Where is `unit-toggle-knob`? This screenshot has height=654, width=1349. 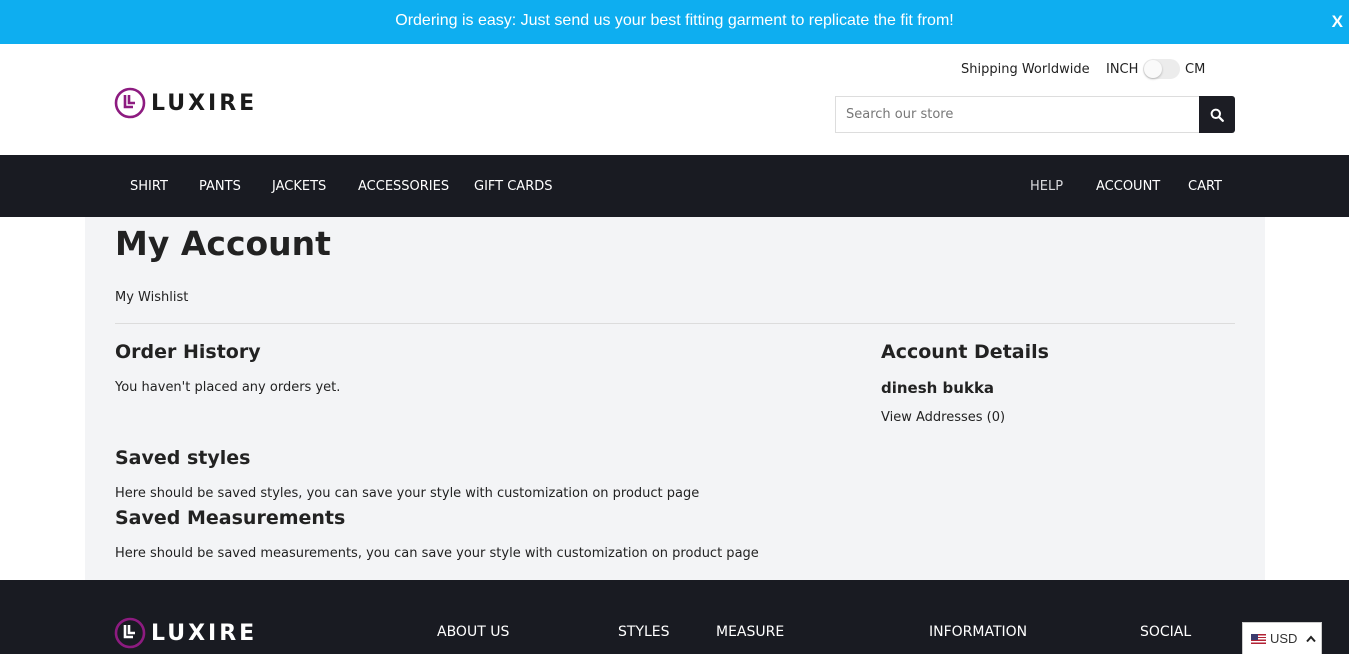 unit-toggle-knob is located at coordinates (1153, 69).